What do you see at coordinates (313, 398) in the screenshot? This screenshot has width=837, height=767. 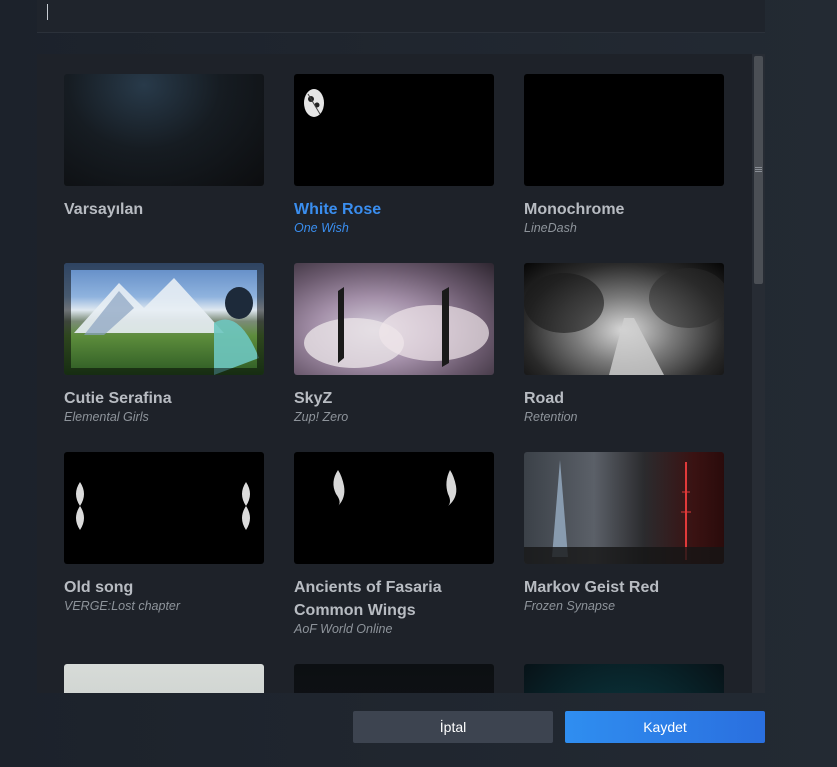 I see `theme-title: SkyZ` at bounding box center [313, 398].